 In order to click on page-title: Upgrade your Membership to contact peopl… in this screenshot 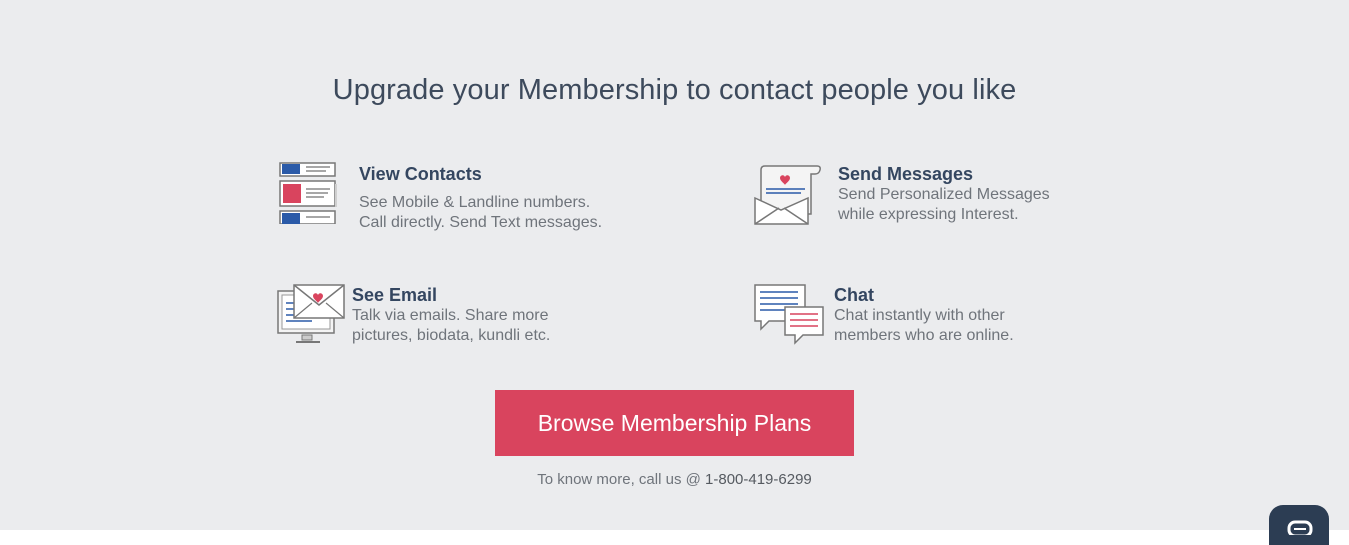, I will do `click(674, 90)`.